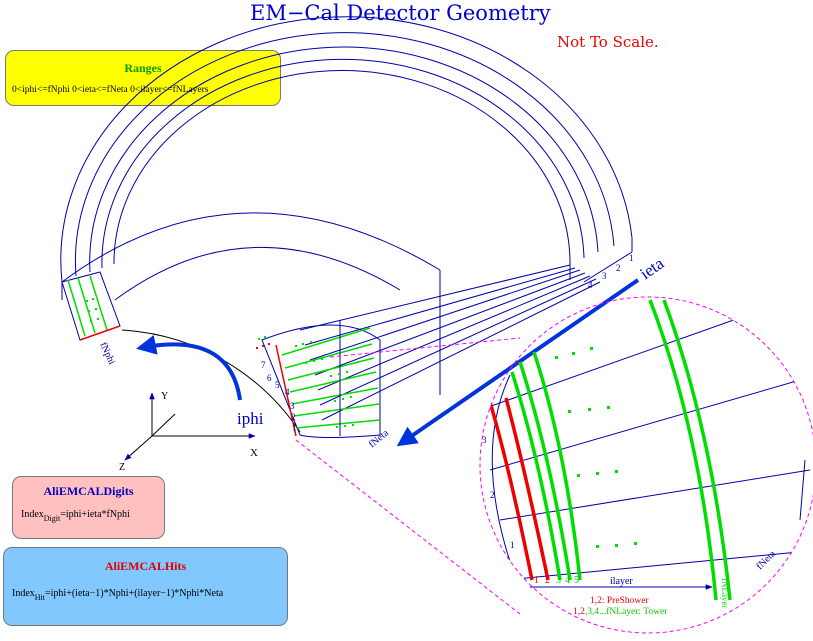  I want to click on coordinate-axes, so click(190, 426).